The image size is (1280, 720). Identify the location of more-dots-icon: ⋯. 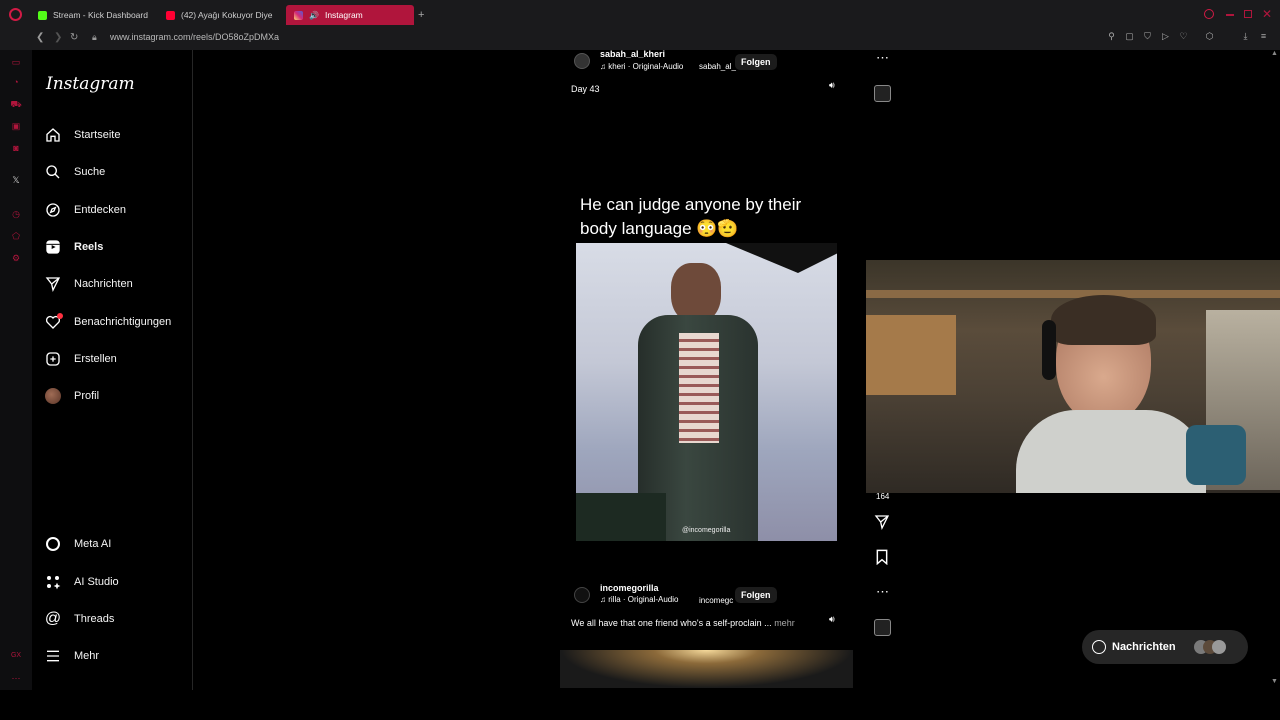
(16, 678).